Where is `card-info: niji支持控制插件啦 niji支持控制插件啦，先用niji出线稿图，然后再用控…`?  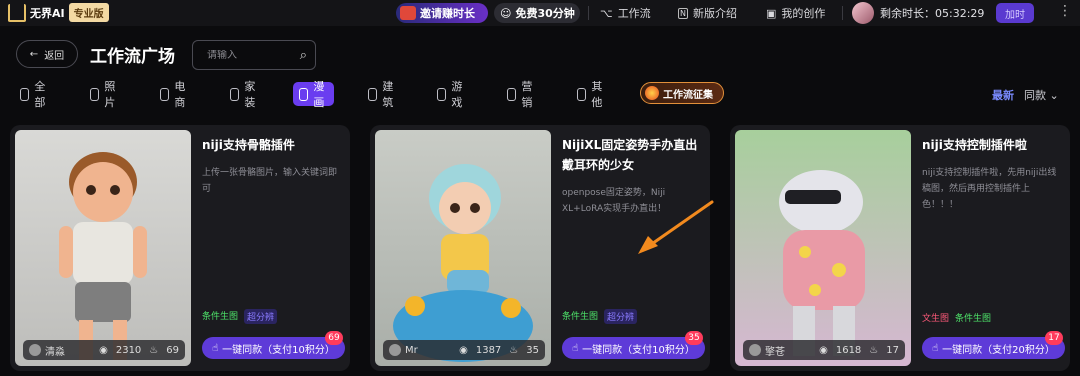
card-info: niji支持控制插件啦 niji支持控制插件啦，先用niji出线稿图，然后再用控… is located at coordinates (992, 174).